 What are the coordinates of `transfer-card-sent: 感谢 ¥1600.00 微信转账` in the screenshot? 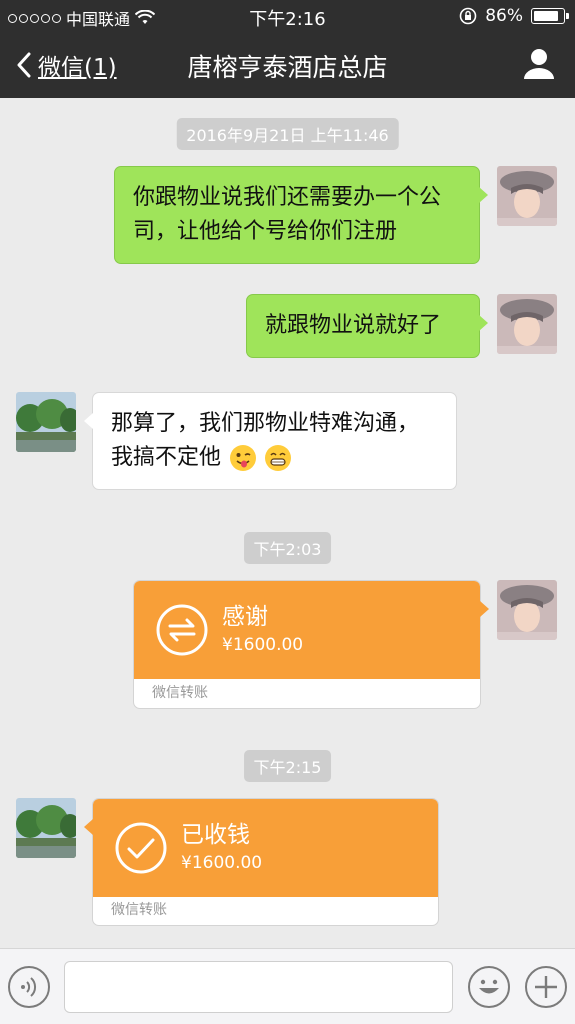 It's located at (311, 644).